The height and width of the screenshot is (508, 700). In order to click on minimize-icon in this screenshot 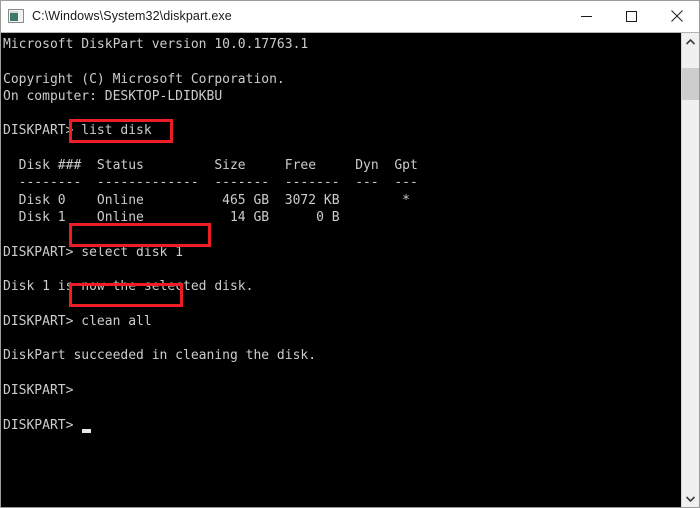, I will do `click(586, 16)`.